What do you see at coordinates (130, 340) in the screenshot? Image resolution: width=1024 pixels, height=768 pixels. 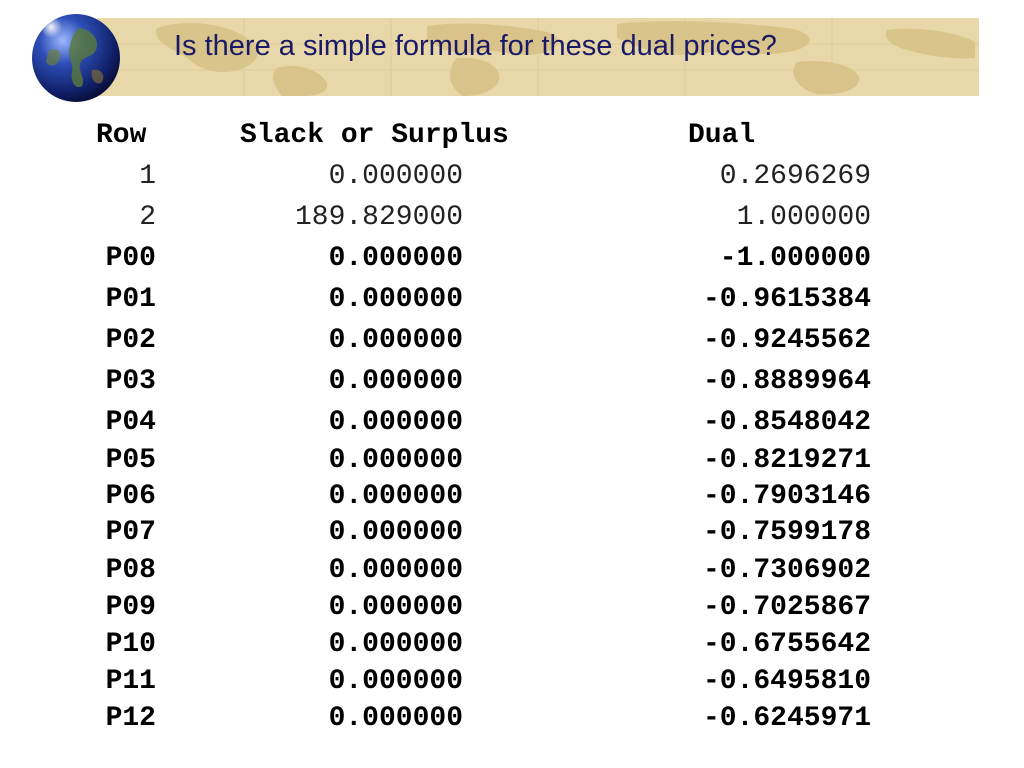 I see `row-label: P02` at bounding box center [130, 340].